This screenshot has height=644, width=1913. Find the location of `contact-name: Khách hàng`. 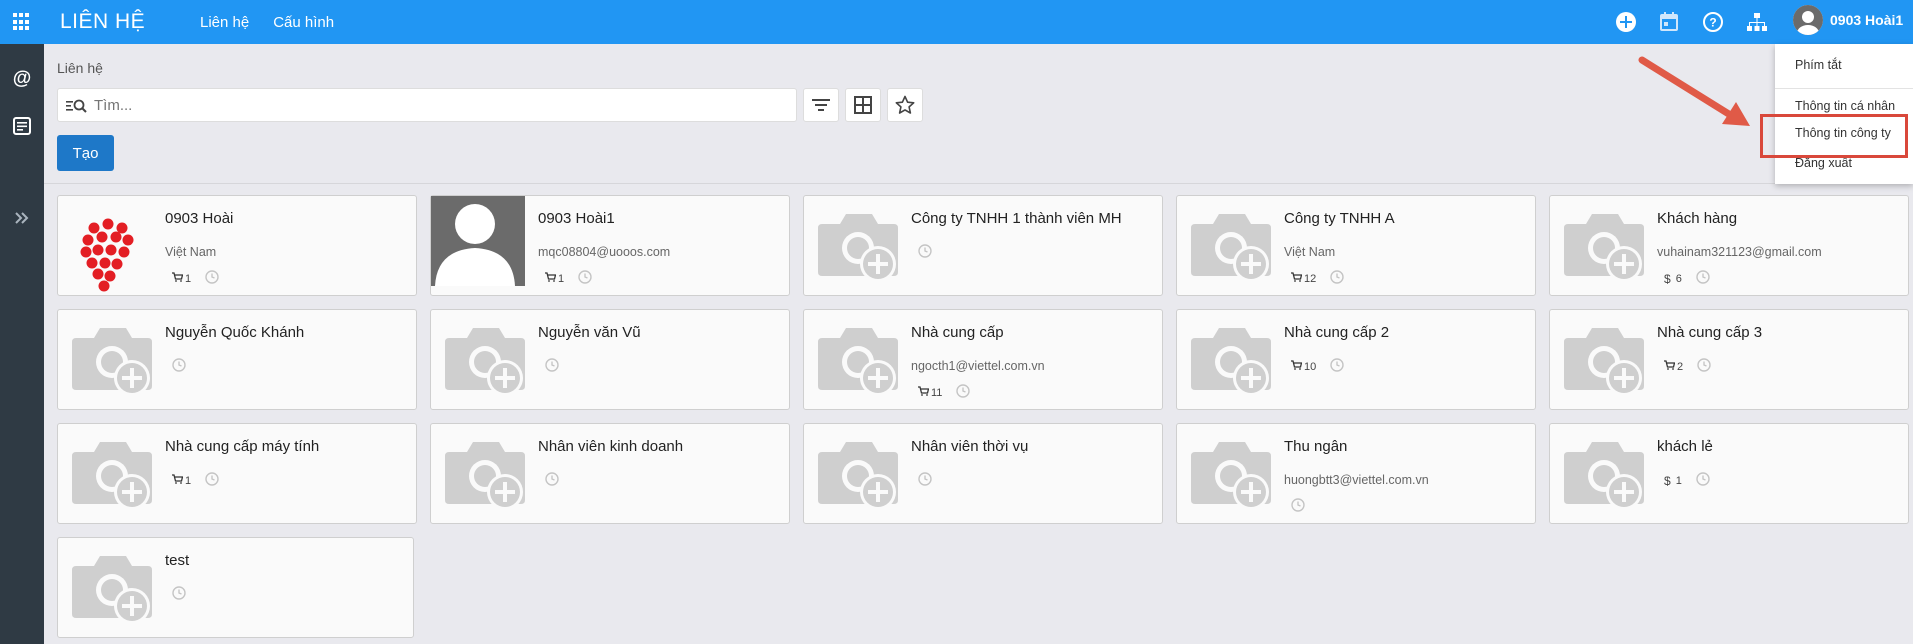

contact-name: Khách hàng is located at coordinates (1697, 218).